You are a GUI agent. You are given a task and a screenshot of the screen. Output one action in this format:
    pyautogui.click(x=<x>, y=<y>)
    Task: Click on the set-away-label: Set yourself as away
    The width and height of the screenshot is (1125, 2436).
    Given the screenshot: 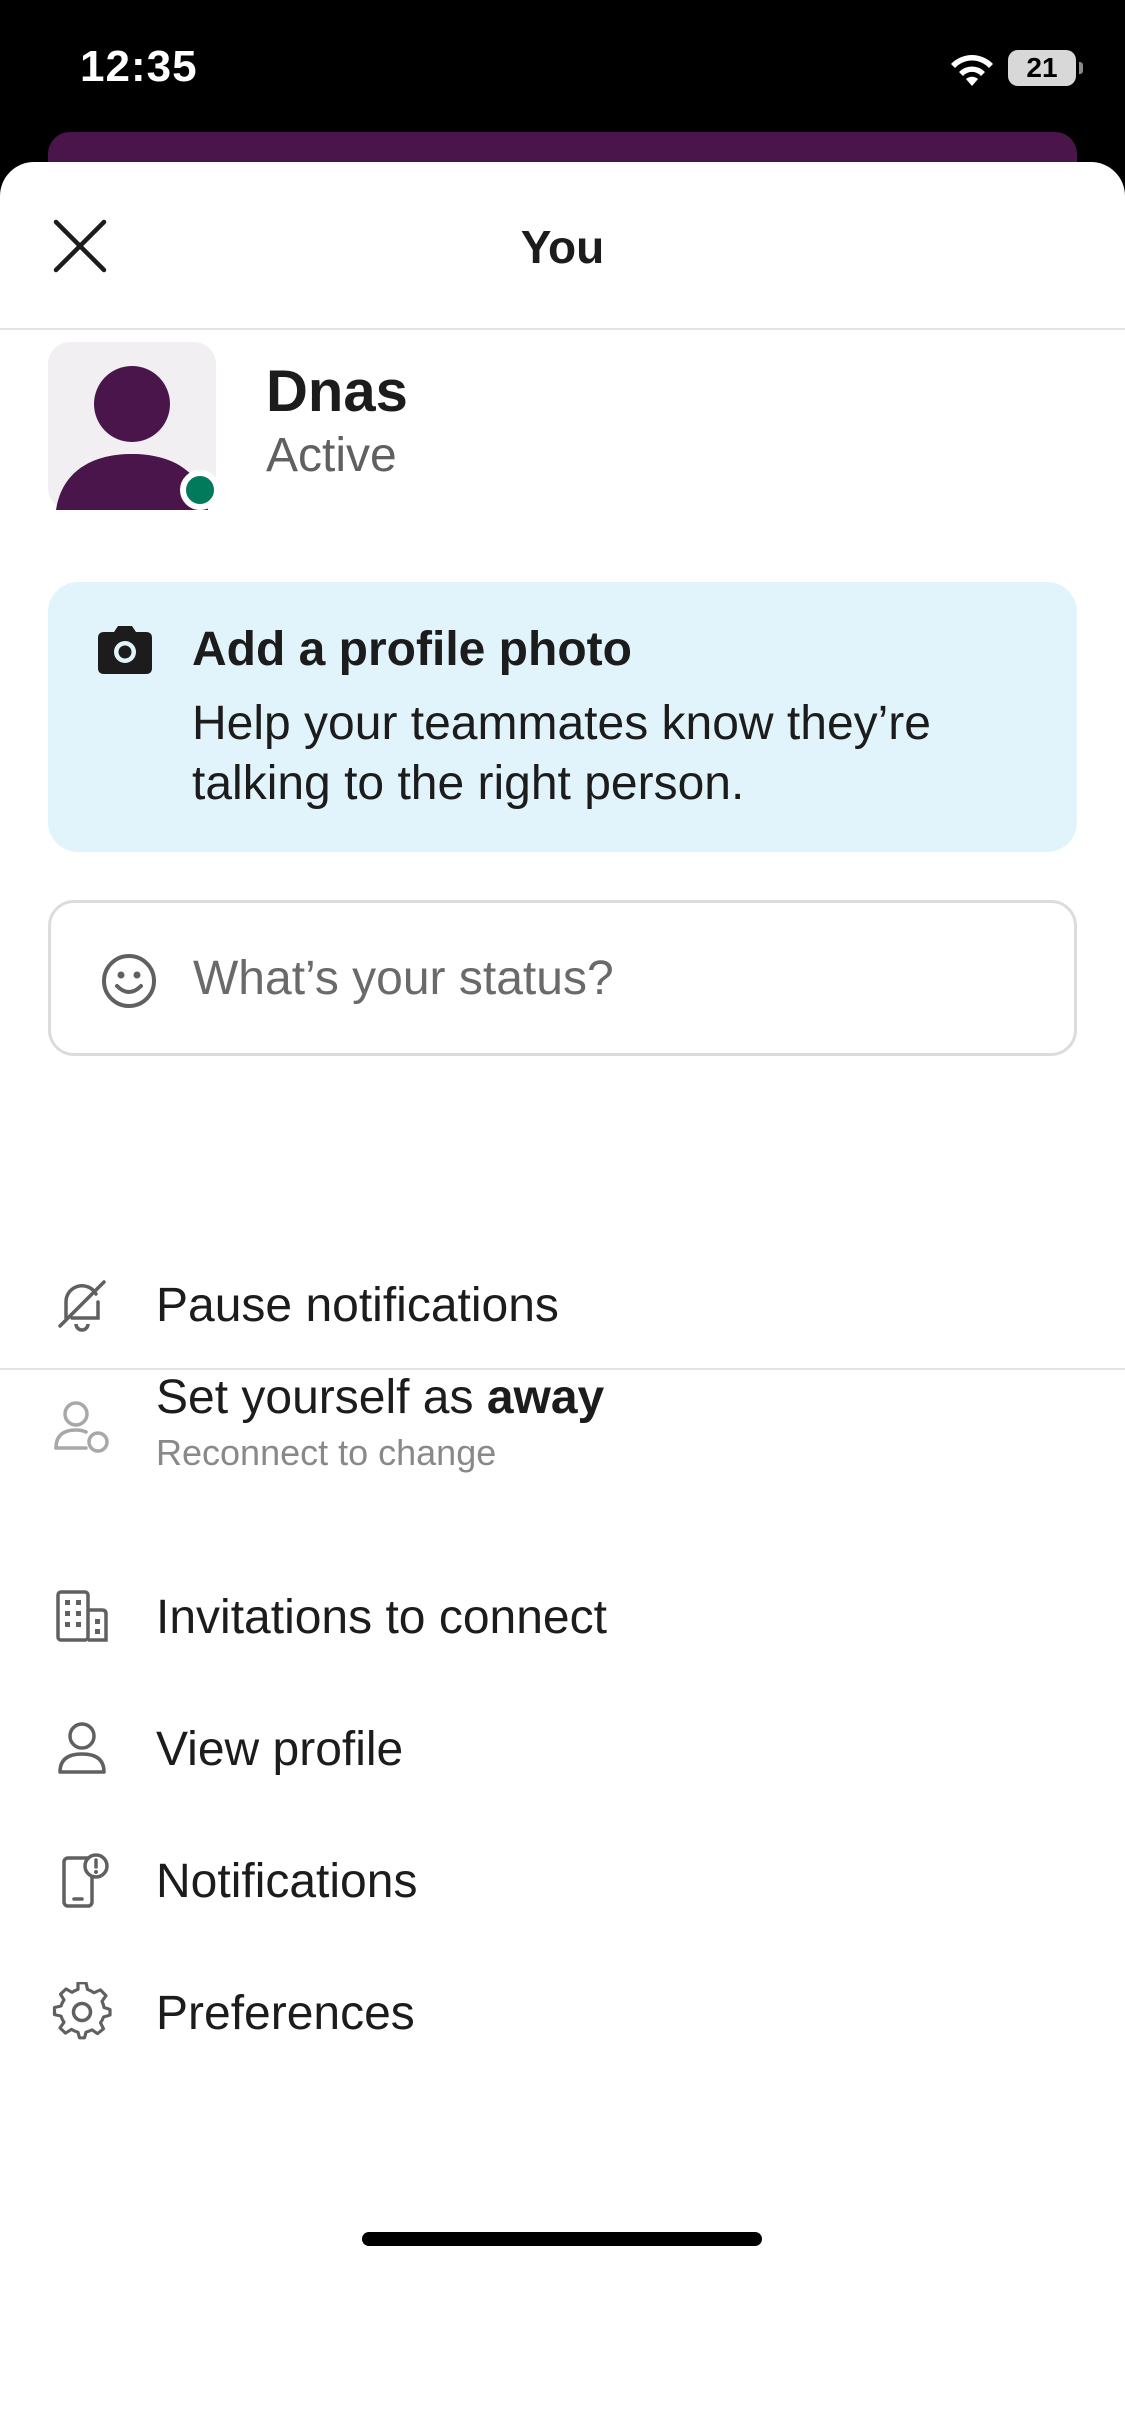 What is the action you would take?
    pyautogui.click(x=380, y=1397)
    